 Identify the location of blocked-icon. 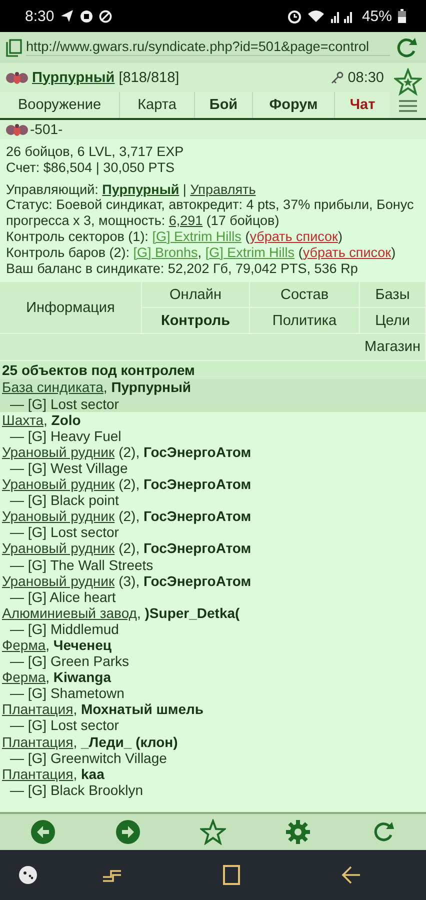
(105, 16).